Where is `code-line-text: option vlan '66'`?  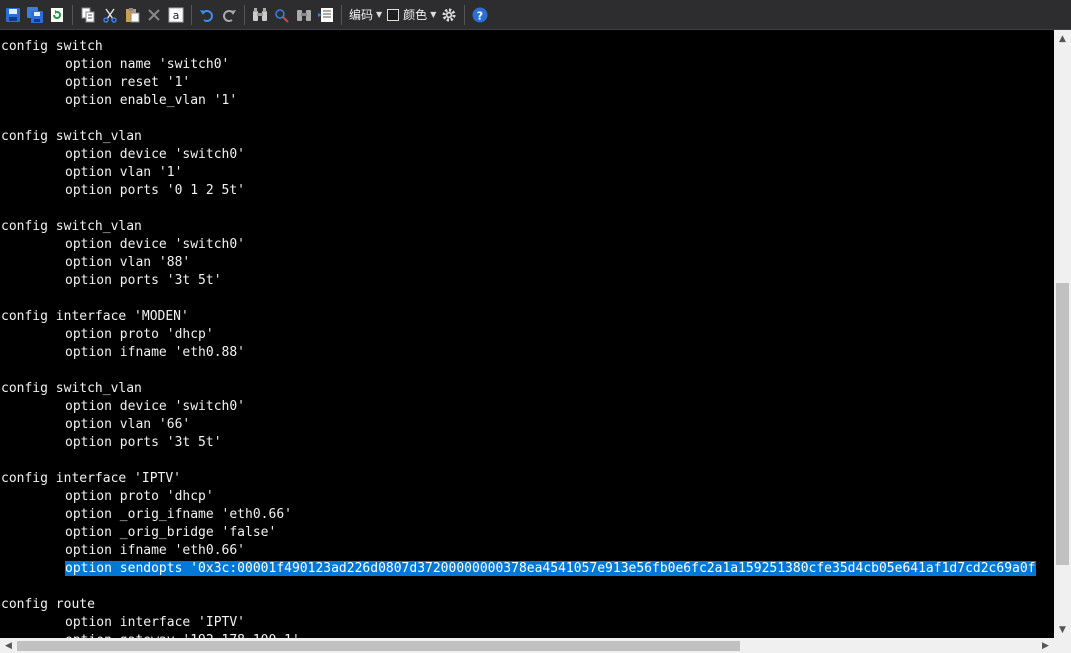
code-line-text: option vlan '66' is located at coordinates (128, 424).